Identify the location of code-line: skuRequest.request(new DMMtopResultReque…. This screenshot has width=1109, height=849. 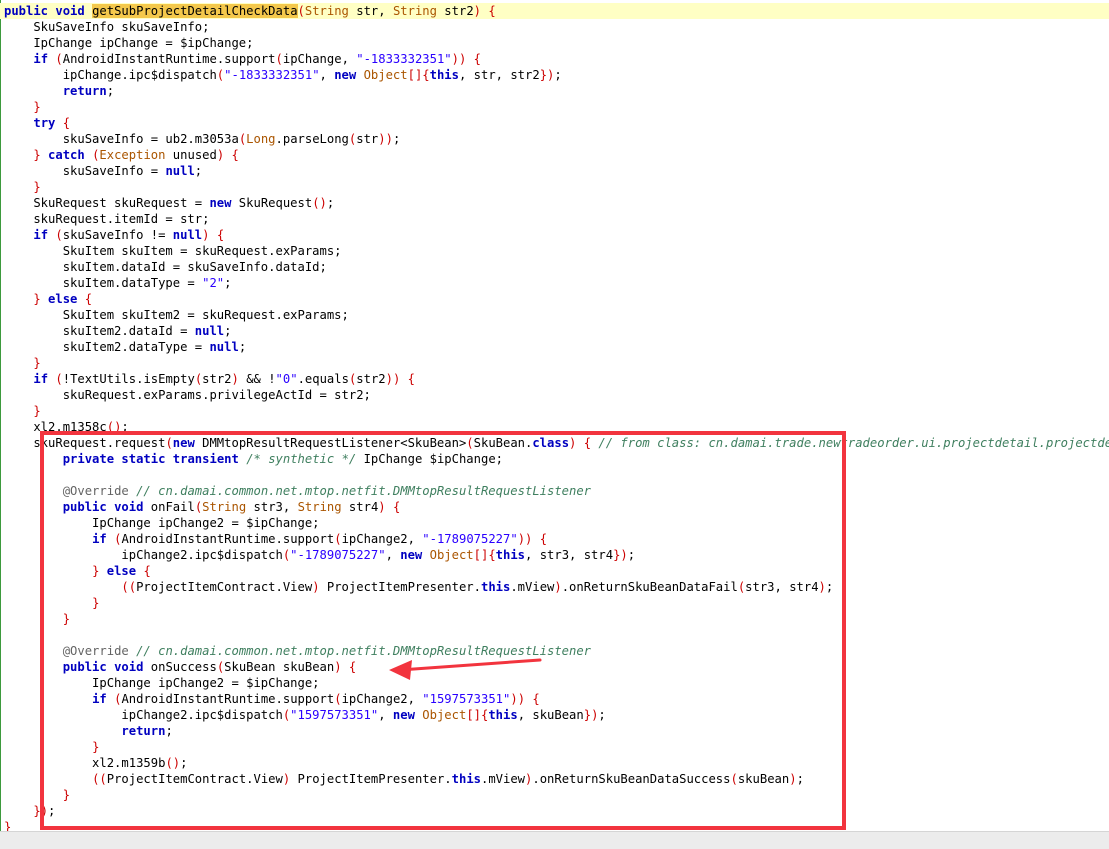
(556, 443).